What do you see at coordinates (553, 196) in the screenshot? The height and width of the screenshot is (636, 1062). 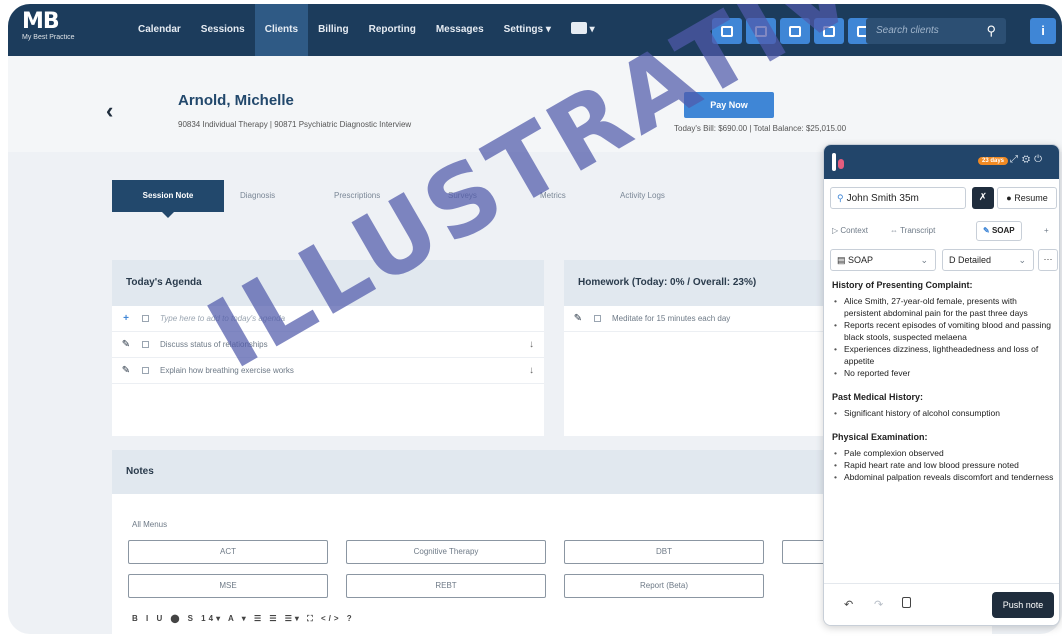 I see `tab-metrics: Metrics` at bounding box center [553, 196].